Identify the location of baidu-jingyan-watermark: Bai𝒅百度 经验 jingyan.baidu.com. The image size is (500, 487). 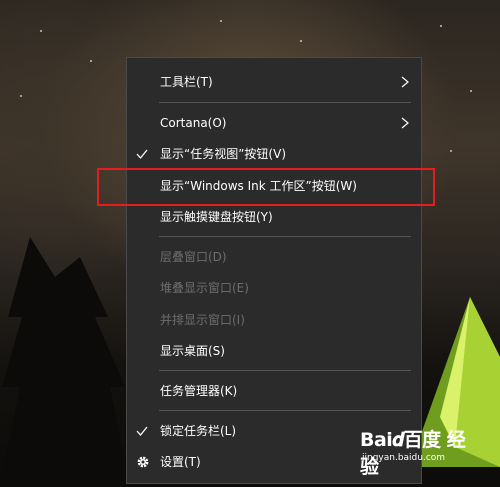
(418, 451).